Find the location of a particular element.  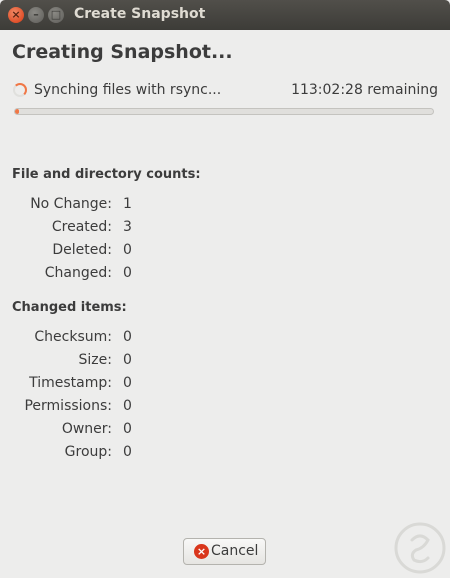

changed-row: Size: 0 is located at coordinates (100, 362).